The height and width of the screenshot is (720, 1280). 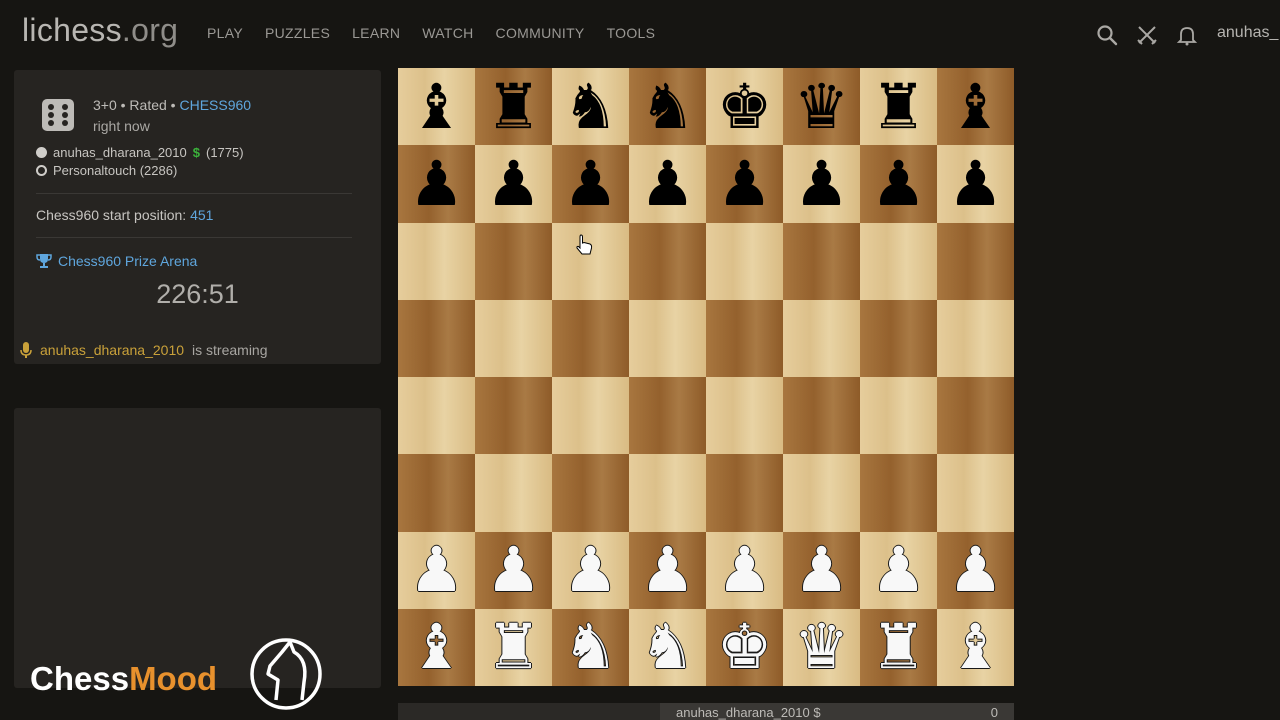 What do you see at coordinates (821, 416) in the screenshot?
I see `square-f4` at bounding box center [821, 416].